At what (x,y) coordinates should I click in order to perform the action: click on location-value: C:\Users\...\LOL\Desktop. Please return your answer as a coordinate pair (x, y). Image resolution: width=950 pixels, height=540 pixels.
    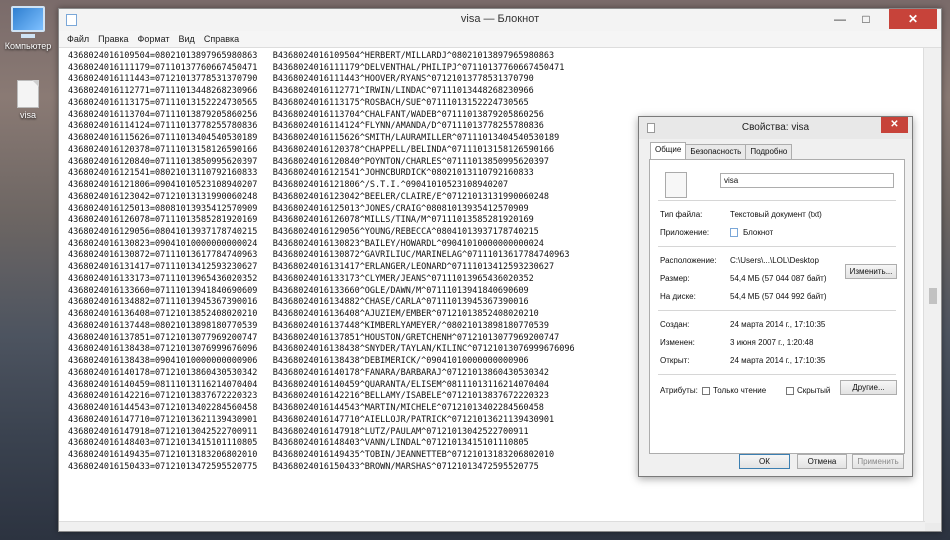
    Looking at the image, I should click on (774, 260).